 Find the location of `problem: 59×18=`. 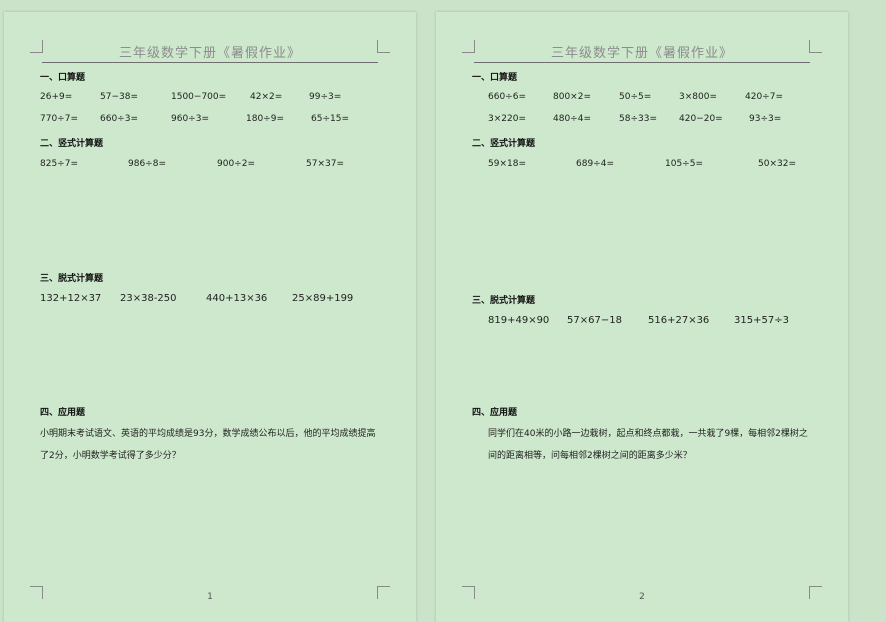

problem: 59×18= is located at coordinates (507, 164).